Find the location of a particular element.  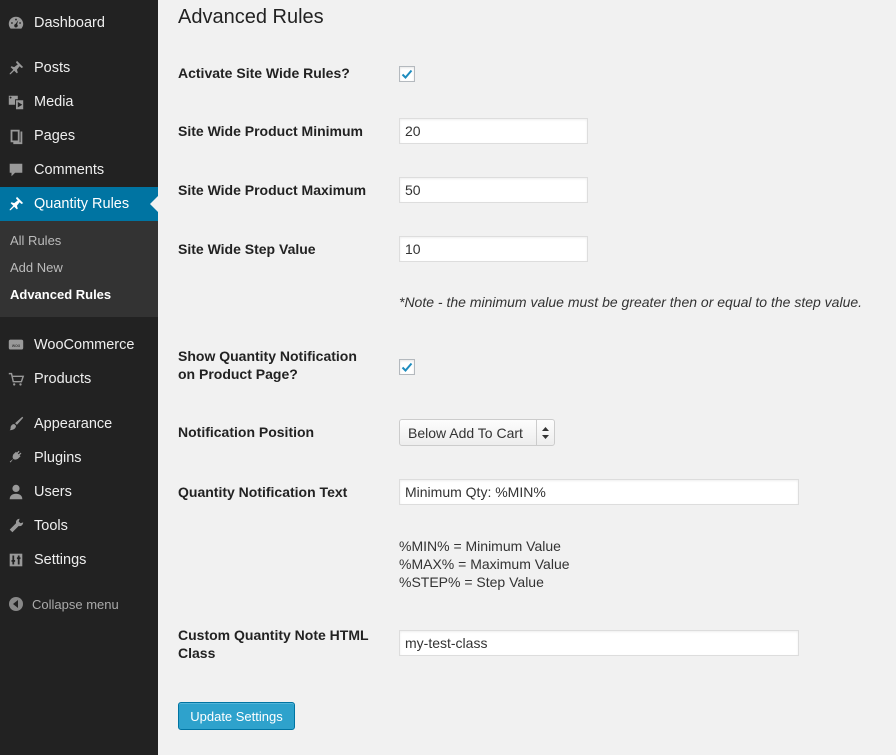

activate-rules-checkbox is located at coordinates (407, 74).